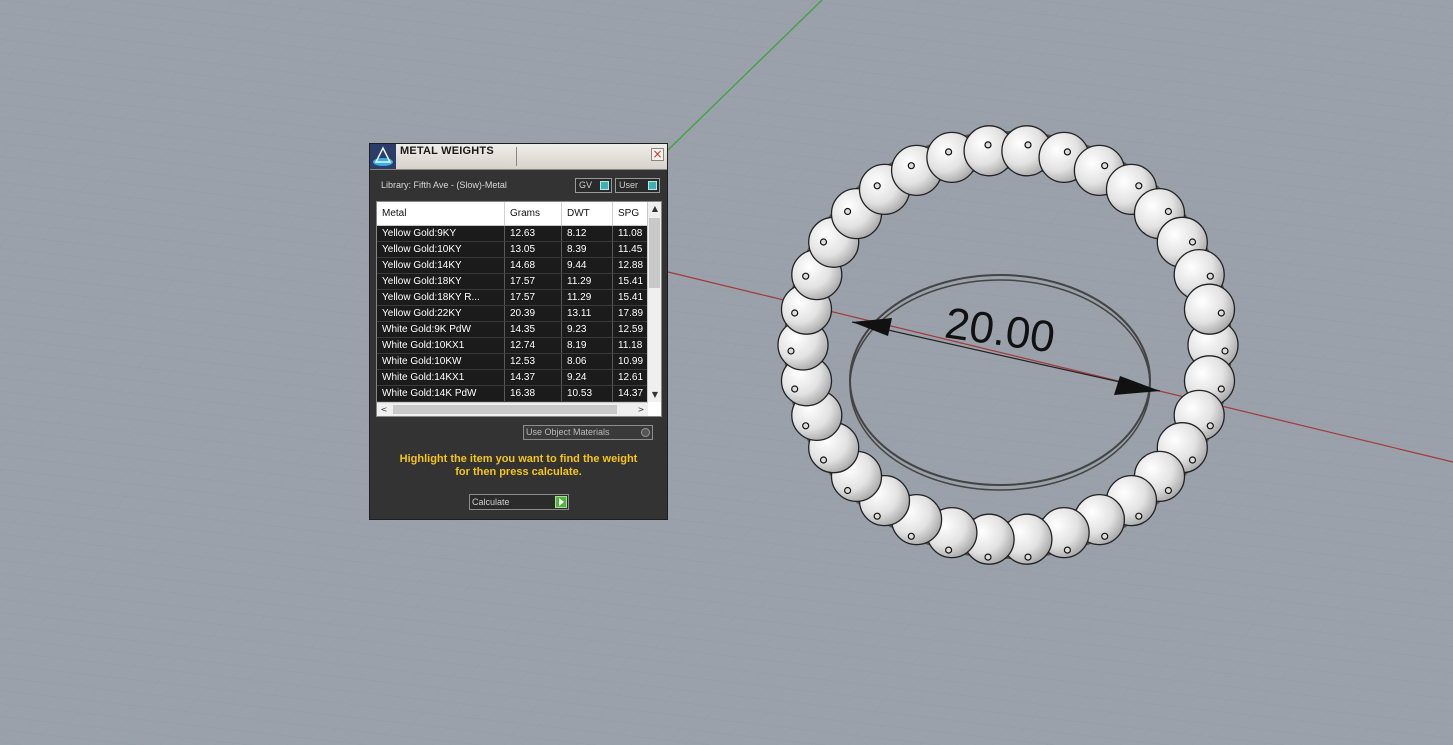 The width and height of the screenshot is (1453, 745). Describe the element at coordinates (657, 154) in the screenshot. I see `close-icon: ×` at that location.